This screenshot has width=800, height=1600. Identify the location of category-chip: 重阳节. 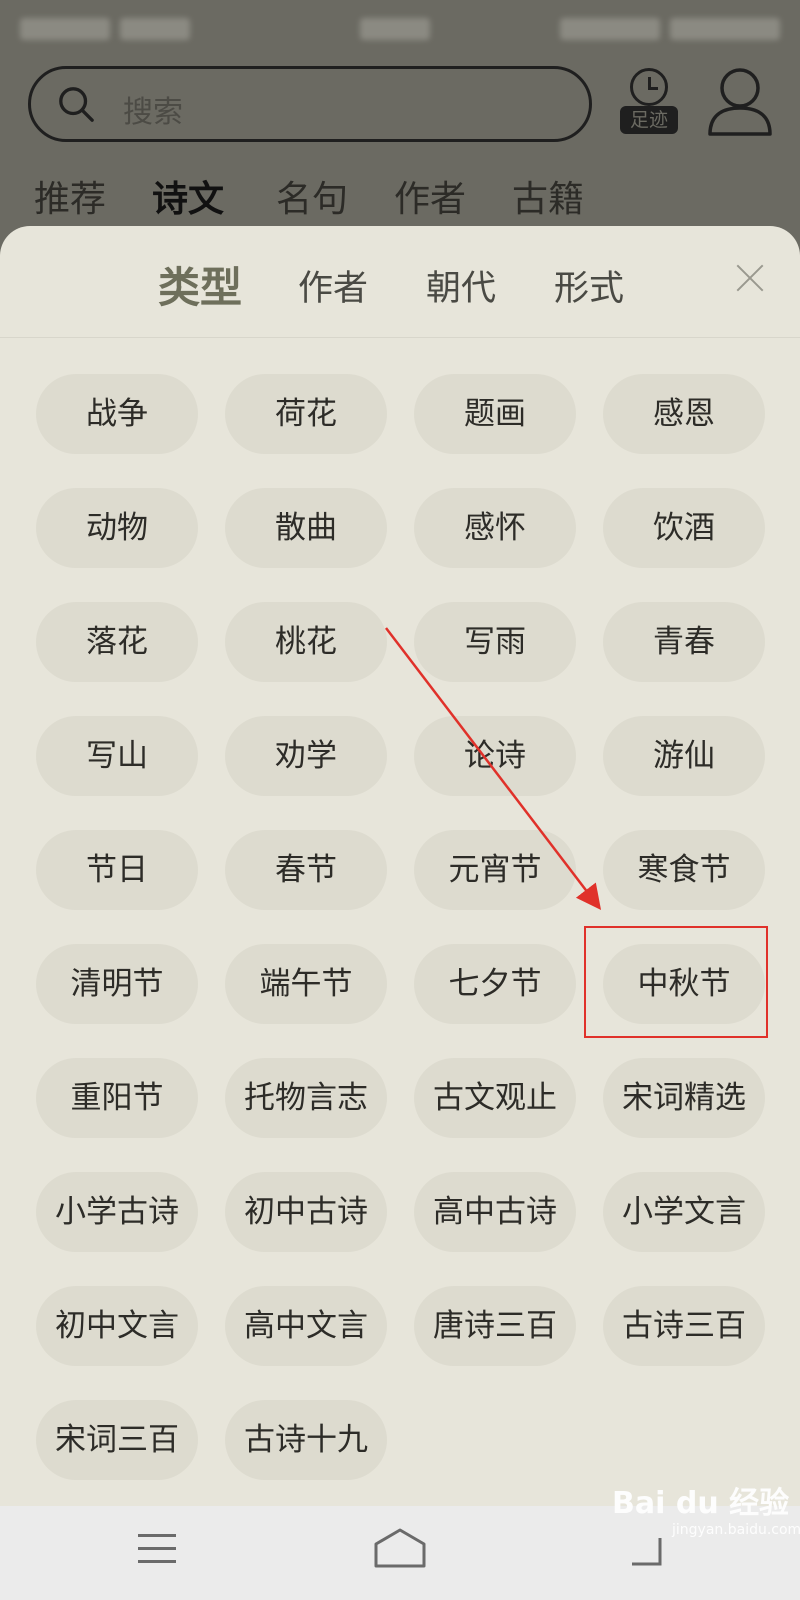
(117, 1098).